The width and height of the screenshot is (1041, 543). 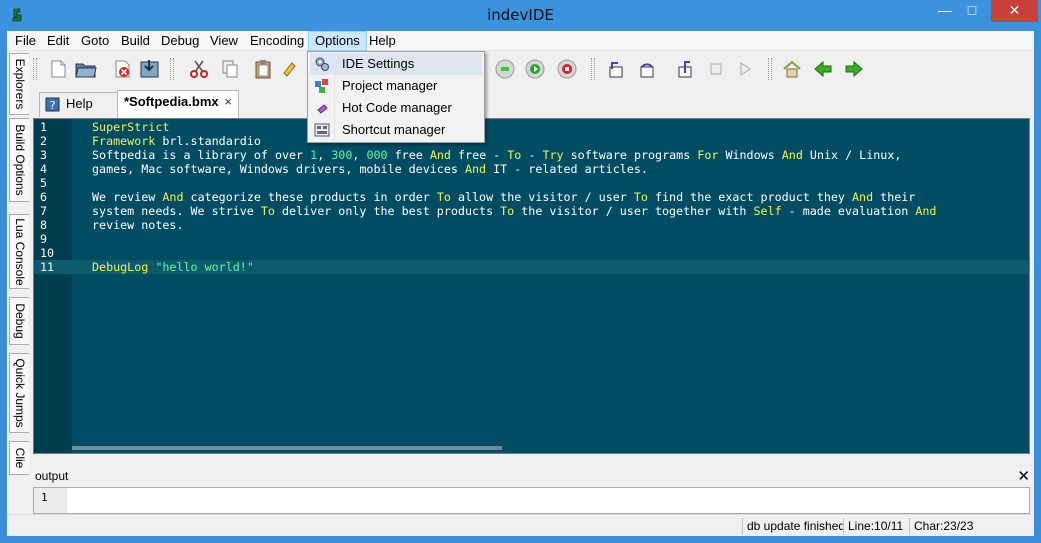 What do you see at coordinates (150, 141) in the screenshot?
I see `code-line: 2 Framework brl.standardio` at bounding box center [150, 141].